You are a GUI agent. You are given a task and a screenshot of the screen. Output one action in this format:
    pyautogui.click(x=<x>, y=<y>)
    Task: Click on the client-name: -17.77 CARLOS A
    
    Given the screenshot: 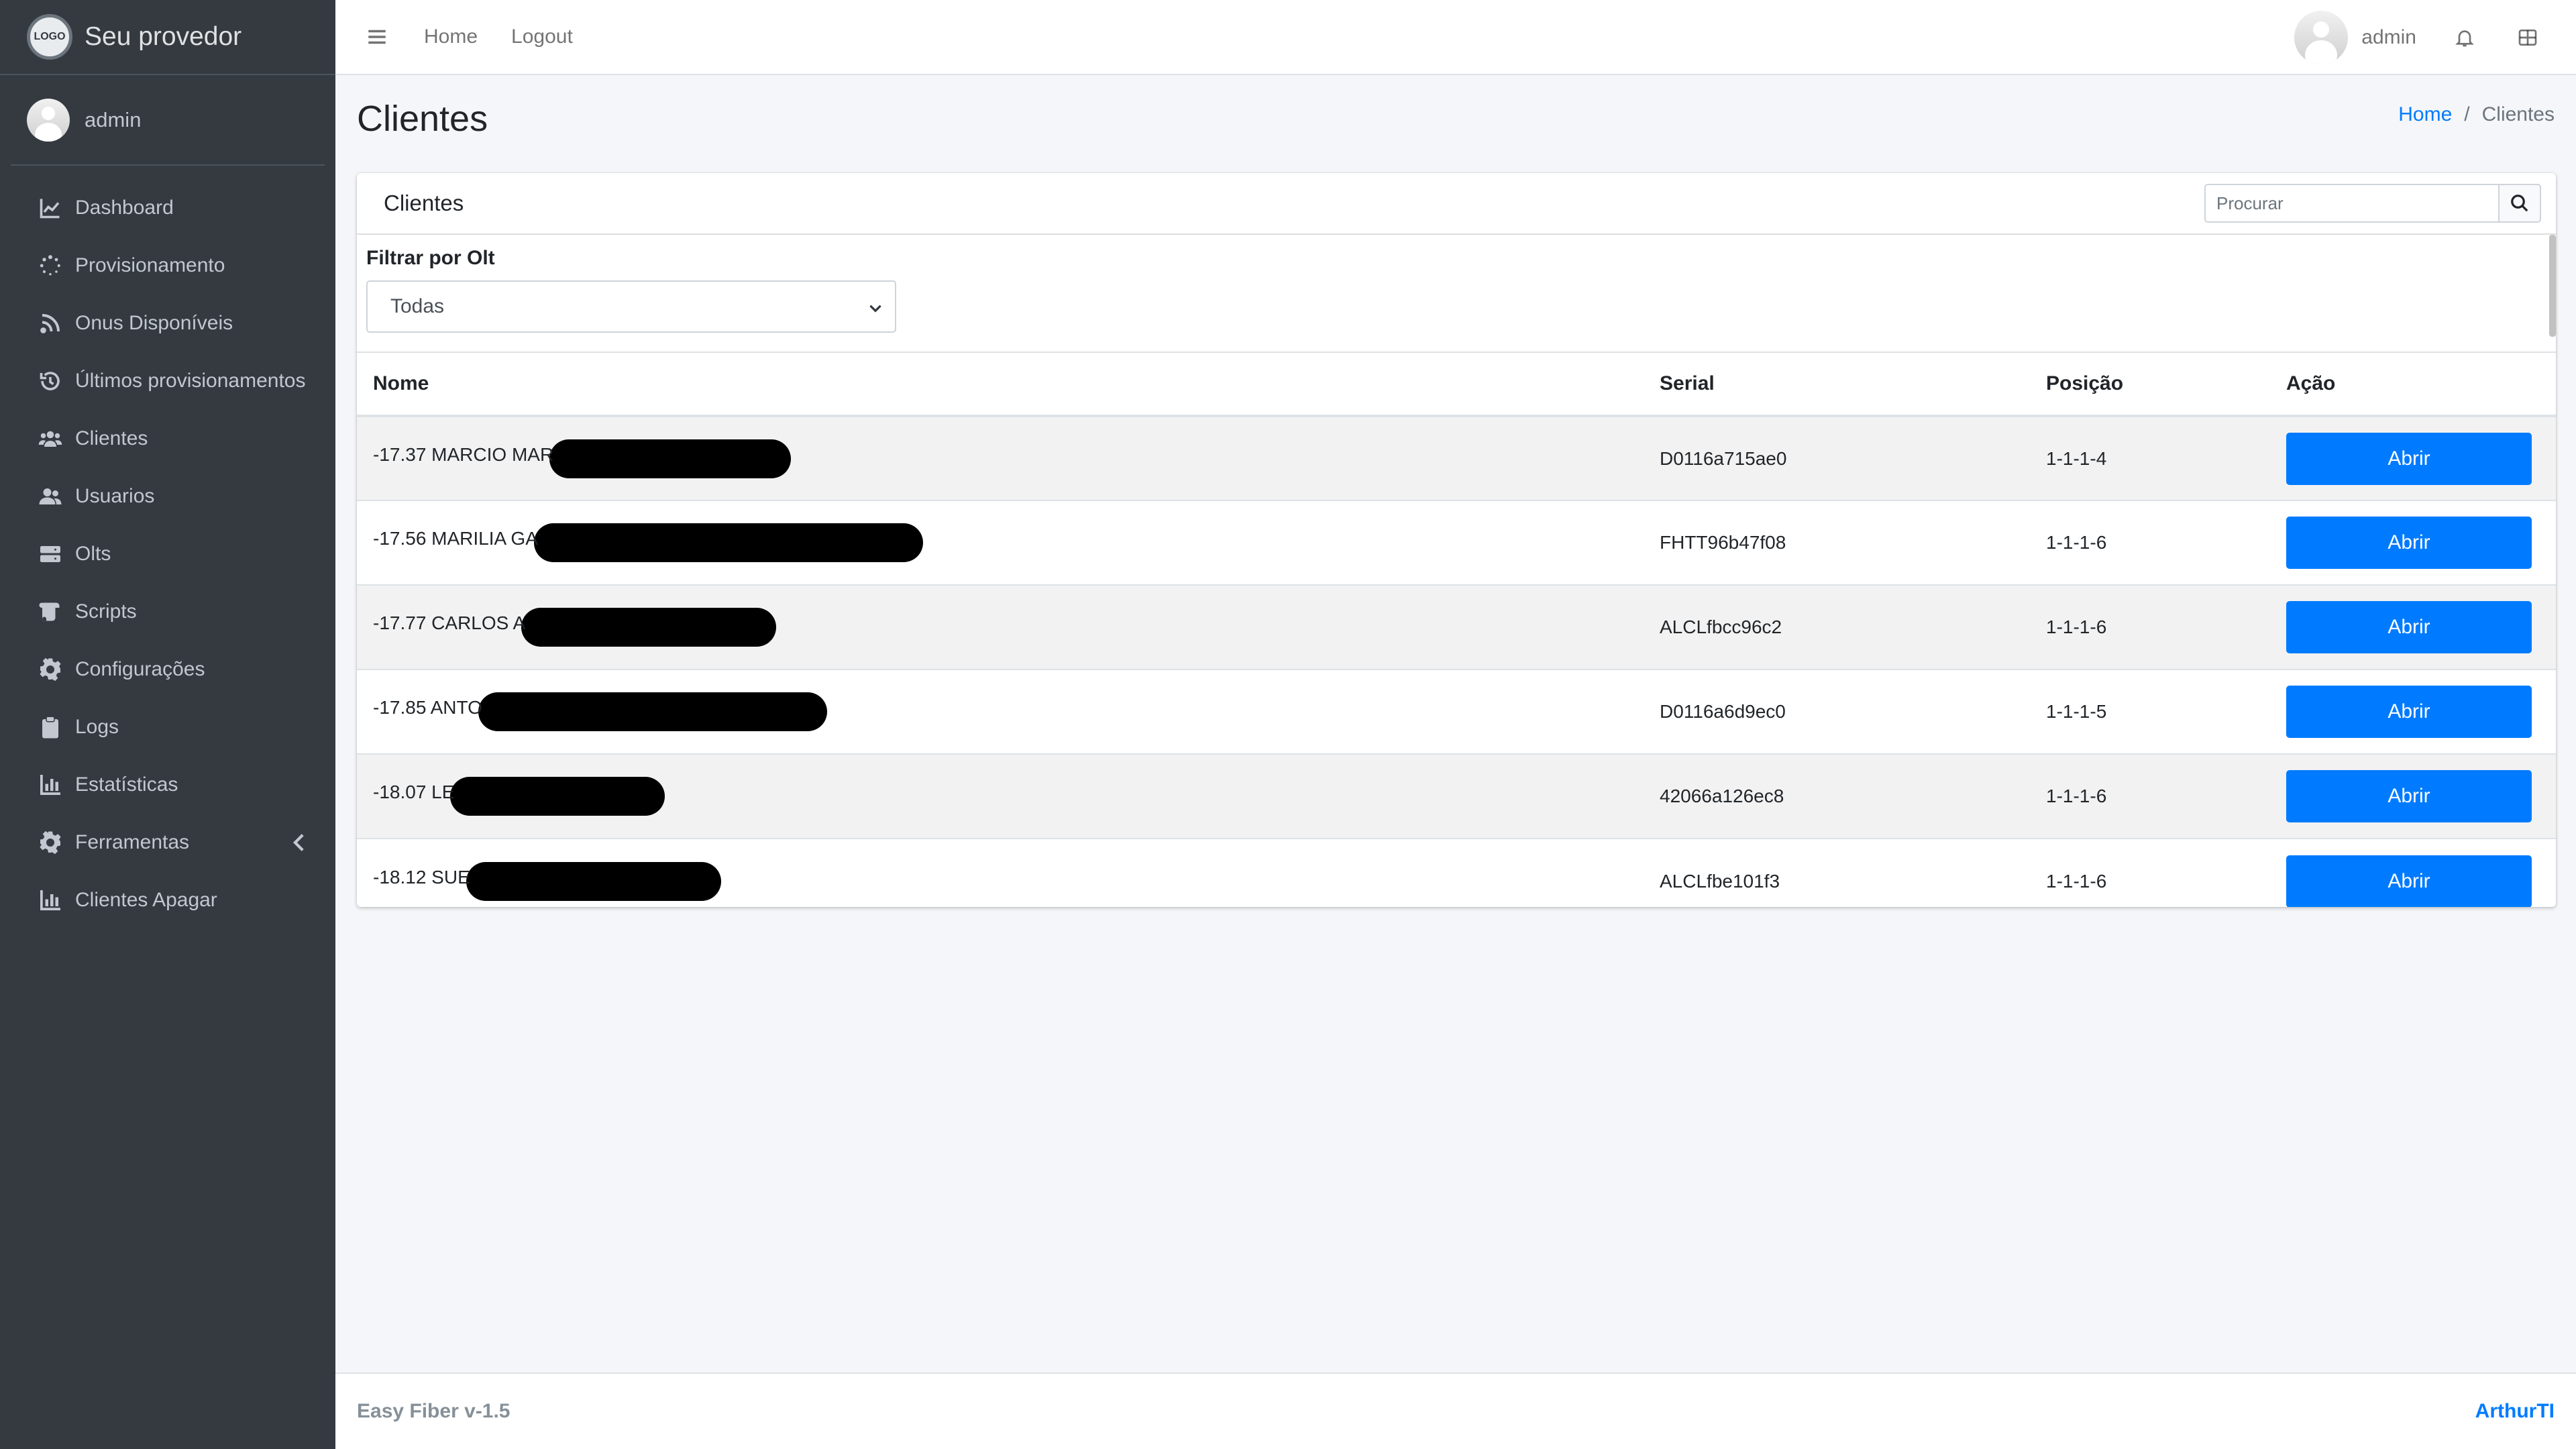 What is the action you would take?
    pyautogui.click(x=449, y=622)
    